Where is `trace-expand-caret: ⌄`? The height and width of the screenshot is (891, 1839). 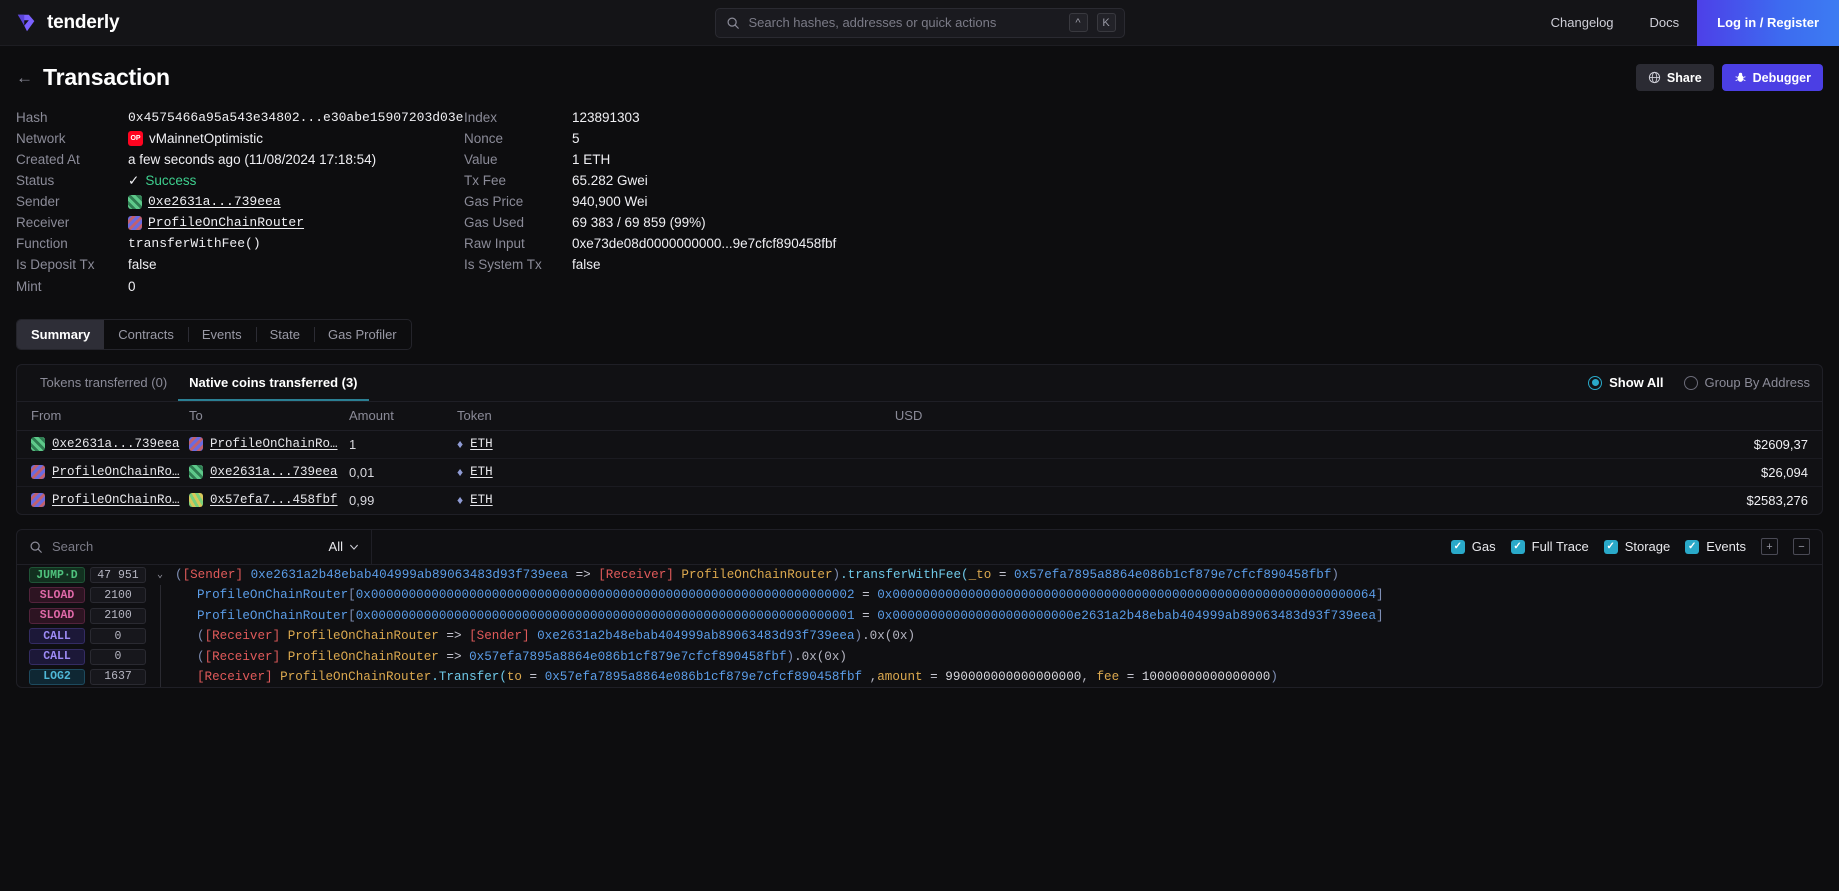
trace-expand-caret: ⌄ is located at coordinates (160, 575).